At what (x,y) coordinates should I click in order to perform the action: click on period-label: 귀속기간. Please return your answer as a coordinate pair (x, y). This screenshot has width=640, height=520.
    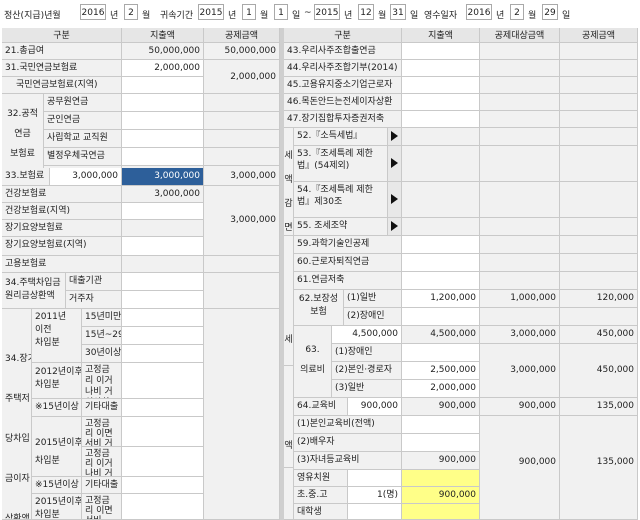
    Looking at the image, I should click on (177, 16).